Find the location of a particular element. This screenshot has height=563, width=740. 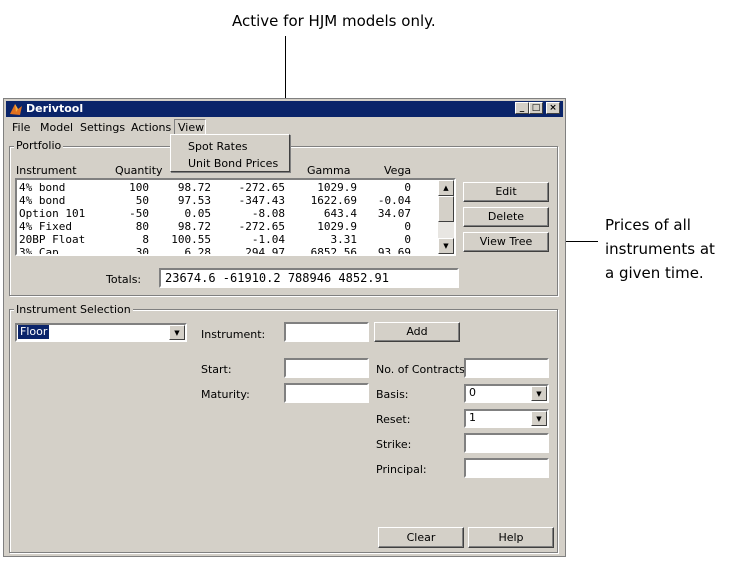

maturity-label: Maturity: is located at coordinates (225, 394).